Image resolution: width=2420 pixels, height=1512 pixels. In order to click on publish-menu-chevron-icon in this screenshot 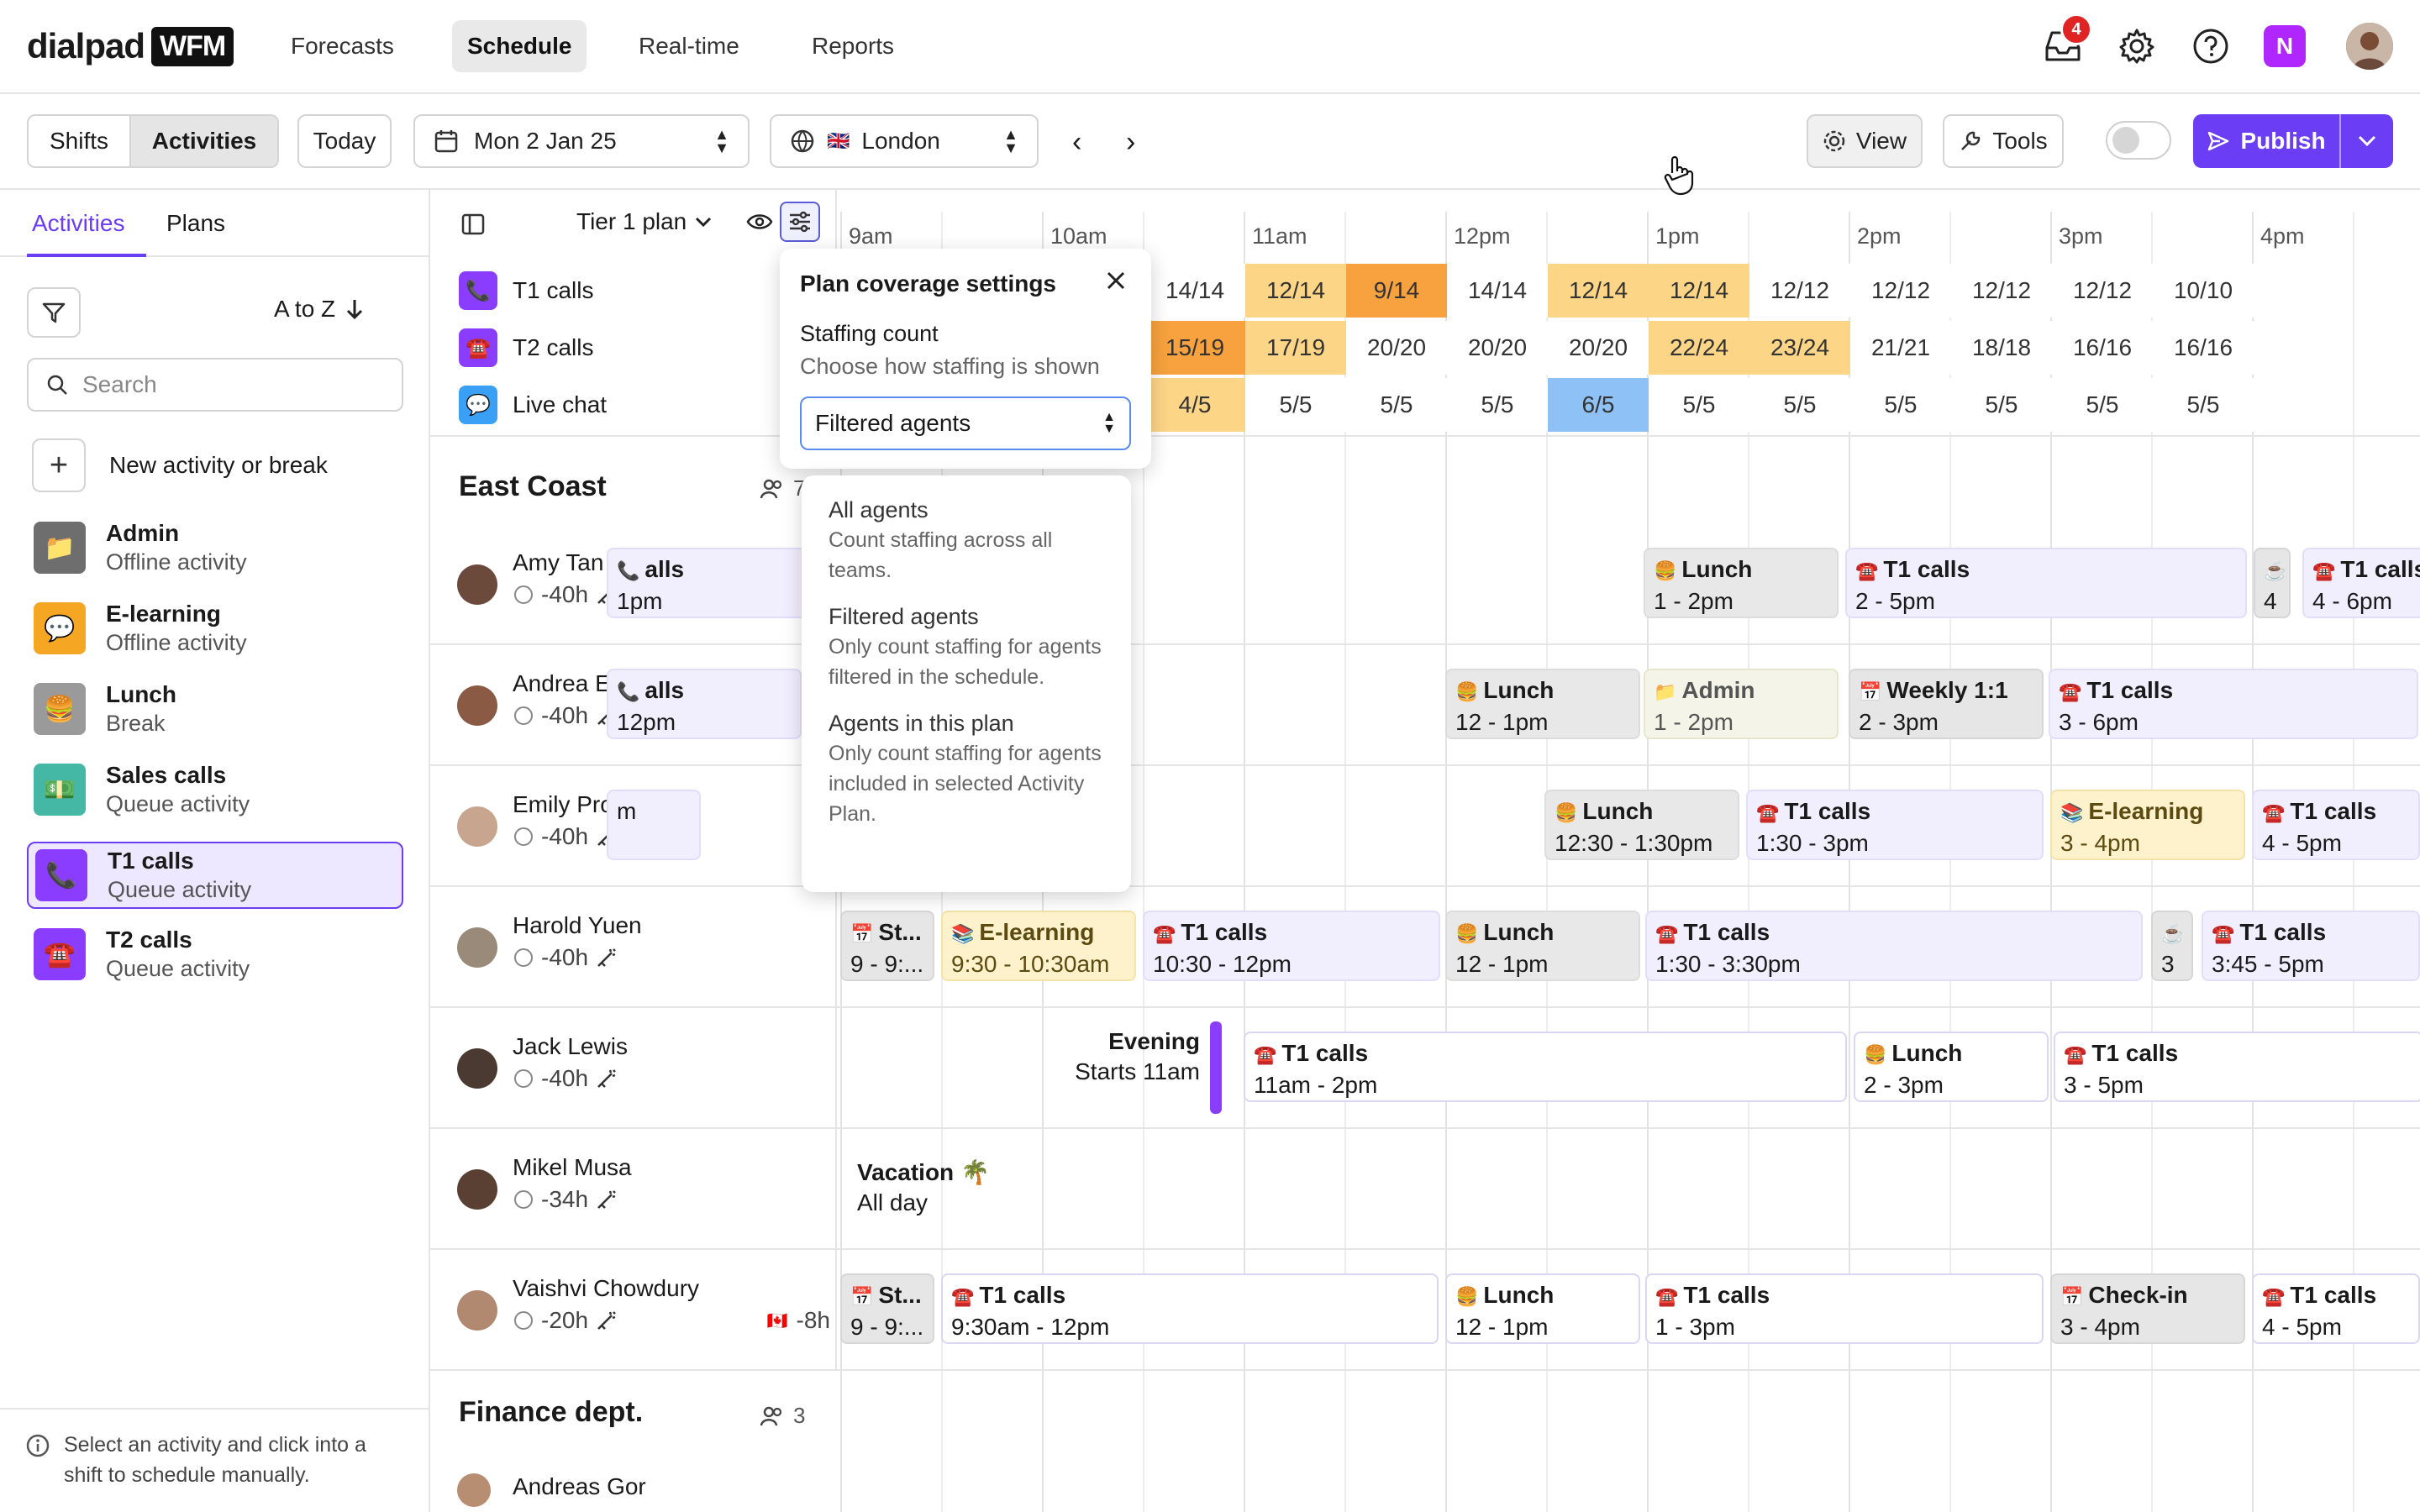, I will do `click(2367, 141)`.